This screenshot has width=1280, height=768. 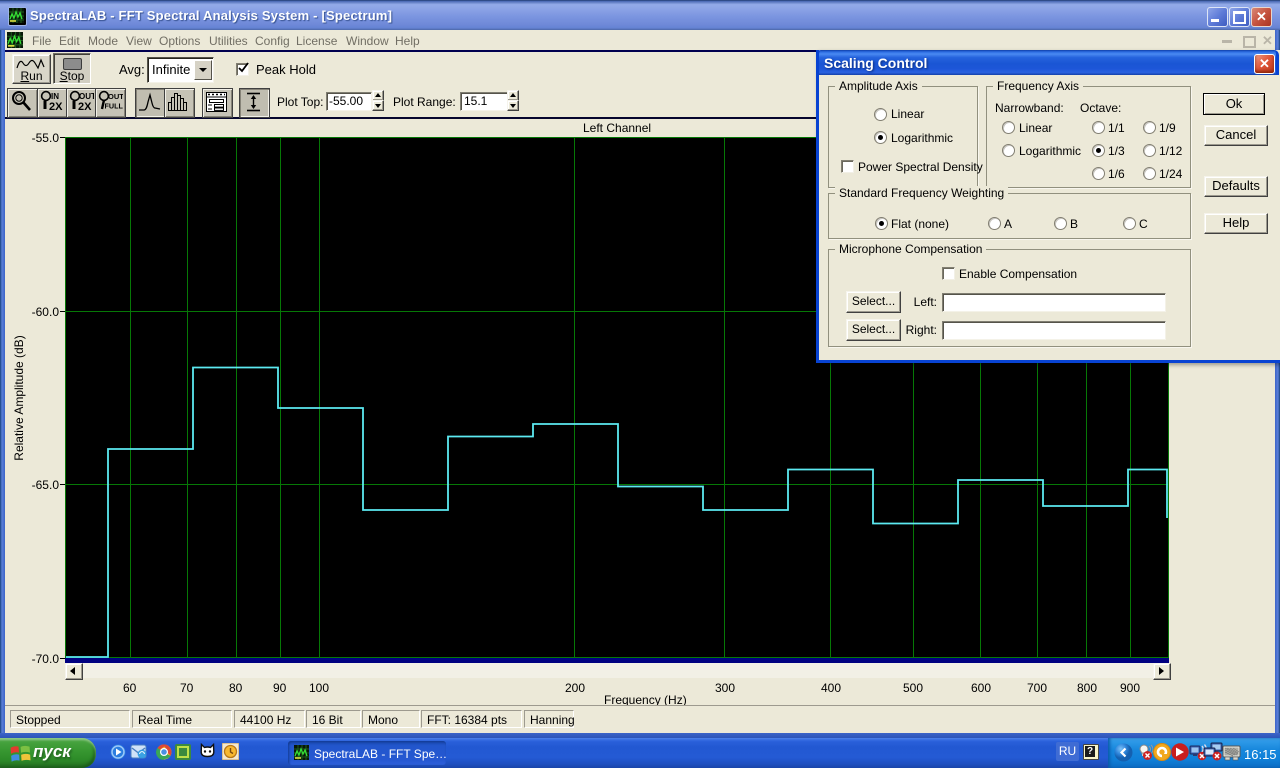 I want to click on svg-text: FULL, so click(x=114, y=106).